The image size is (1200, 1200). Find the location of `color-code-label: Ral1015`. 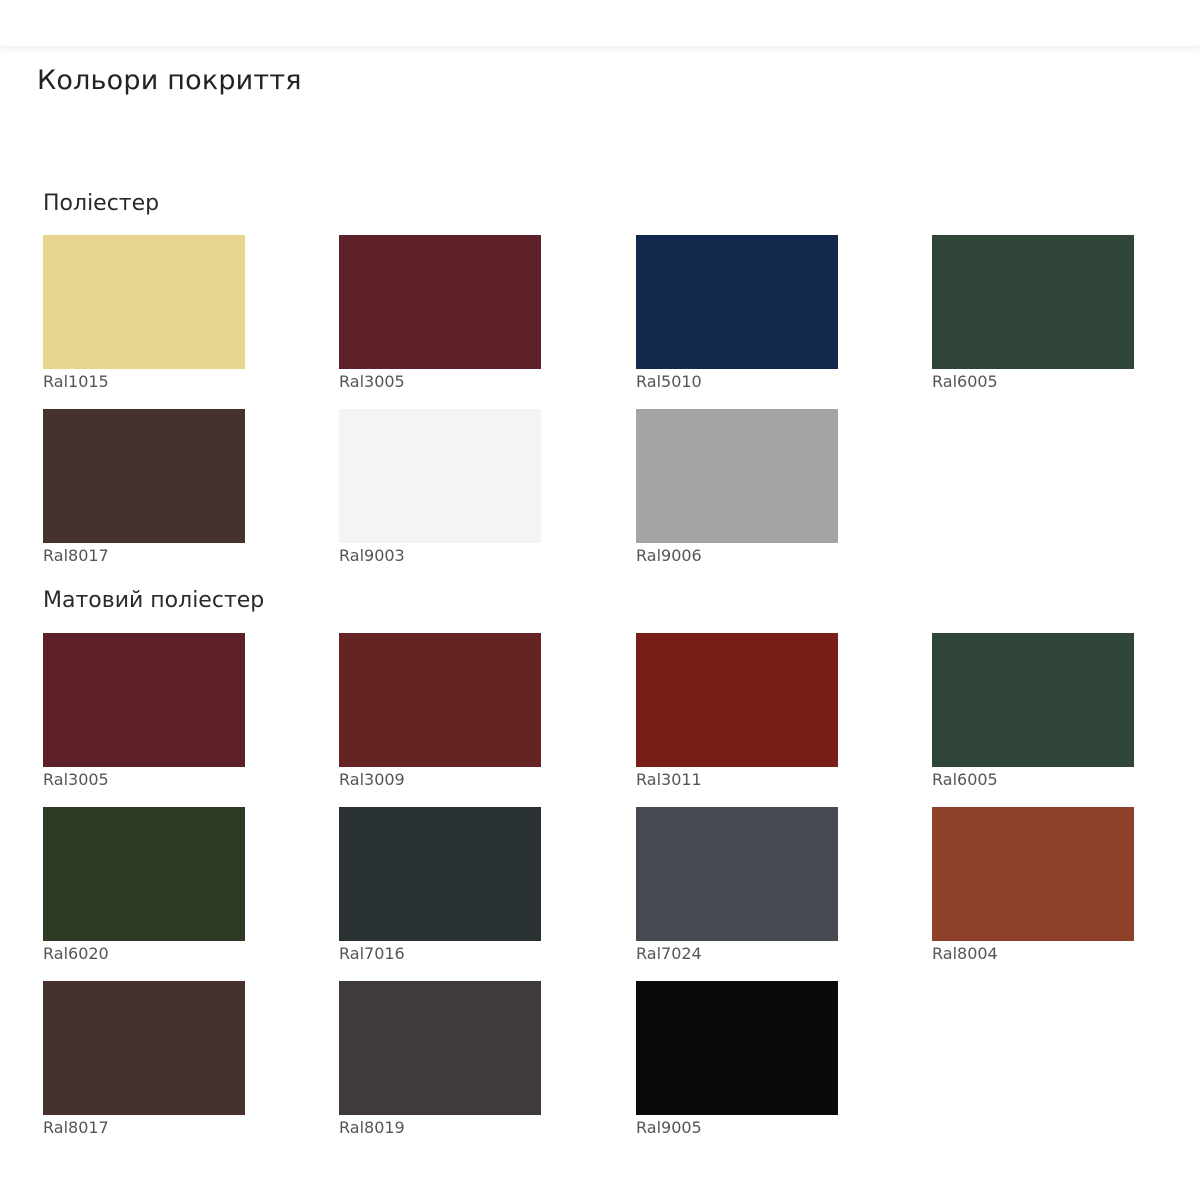

color-code-label: Ral1015 is located at coordinates (76, 381).